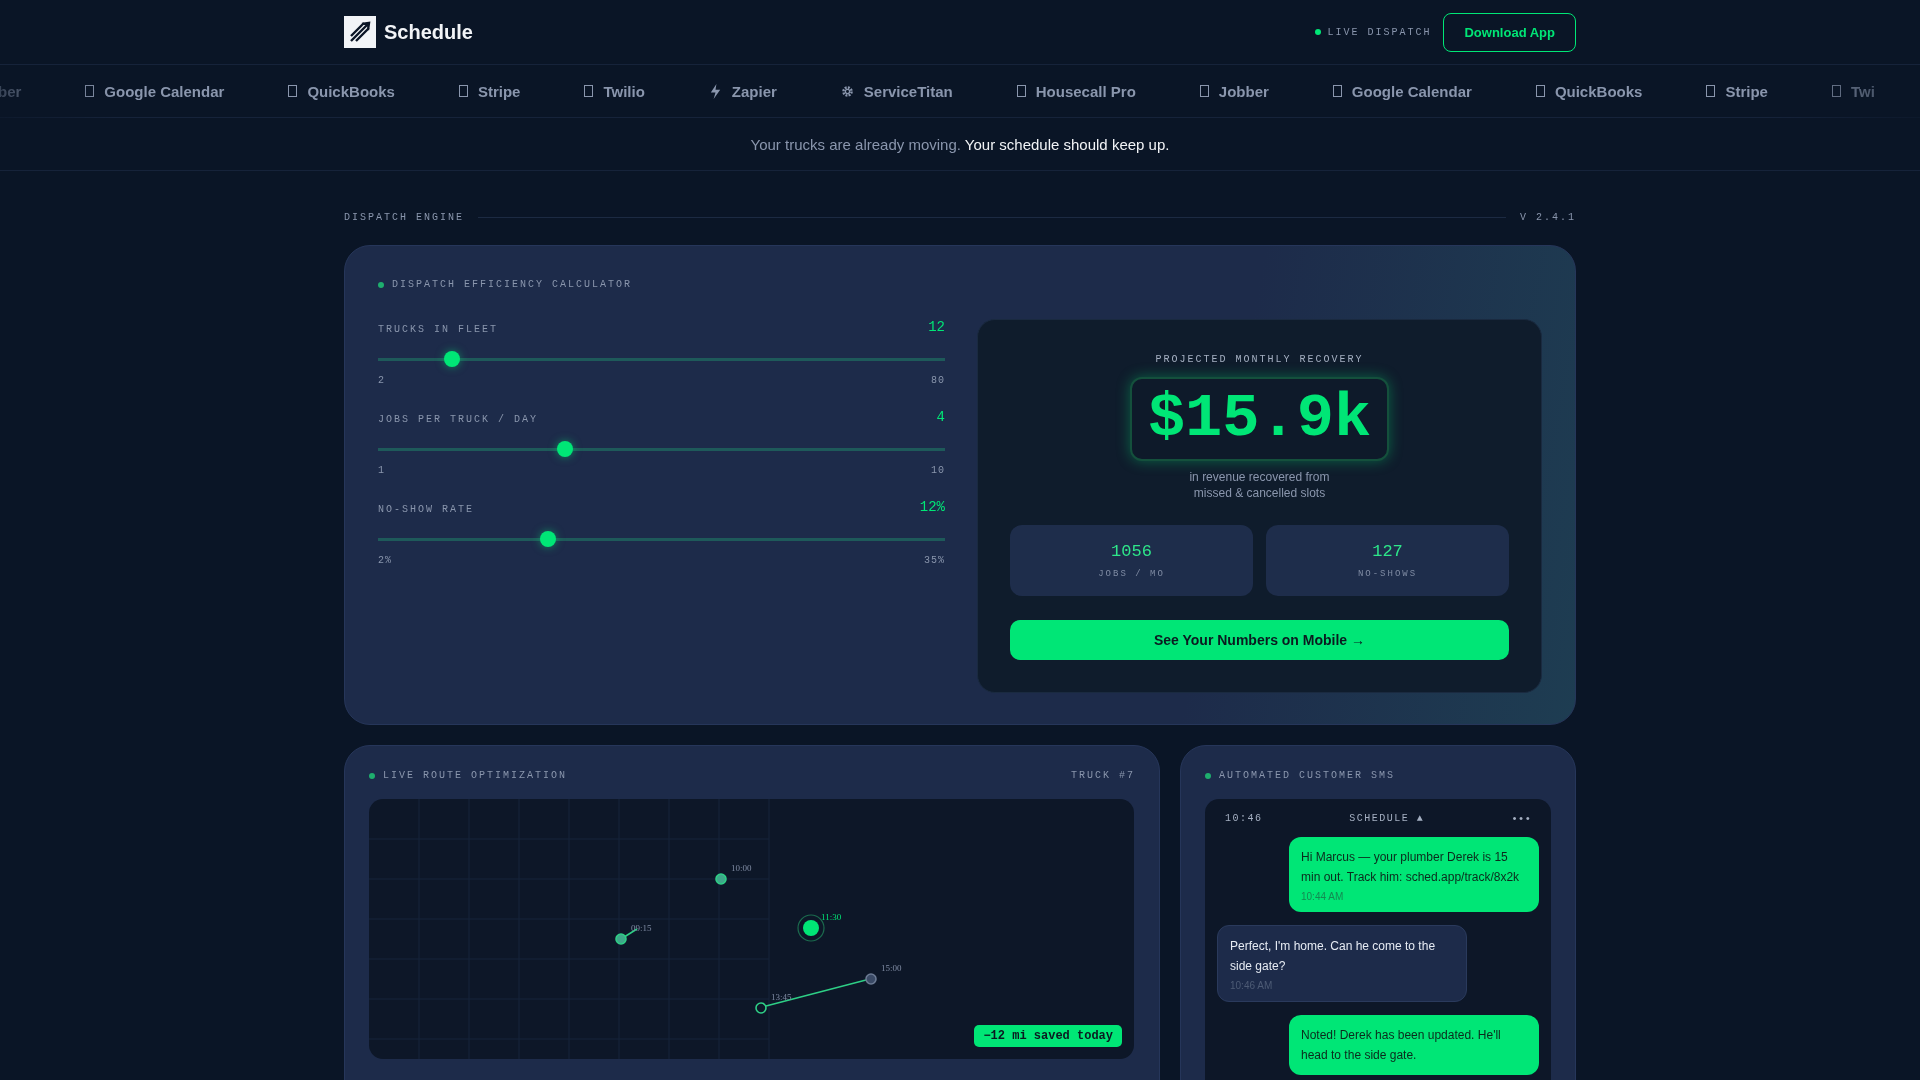 This screenshot has width=1920, height=1080. Describe the element at coordinates (1548, 217) in the screenshot. I see `version-label: V 2.4.1` at that location.